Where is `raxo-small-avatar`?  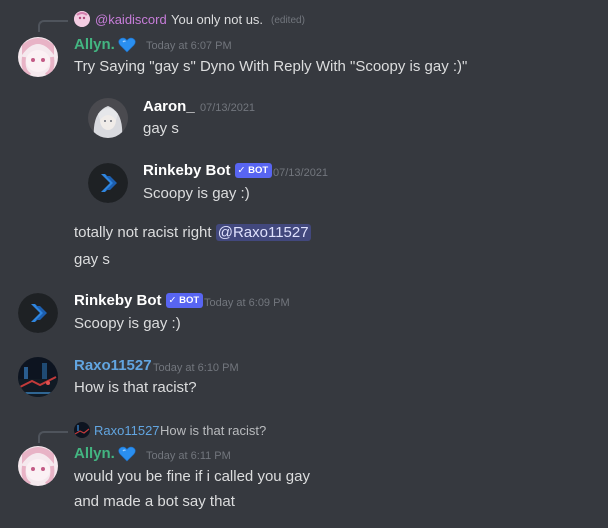 raxo-small-avatar is located at coordinates (82, 430).